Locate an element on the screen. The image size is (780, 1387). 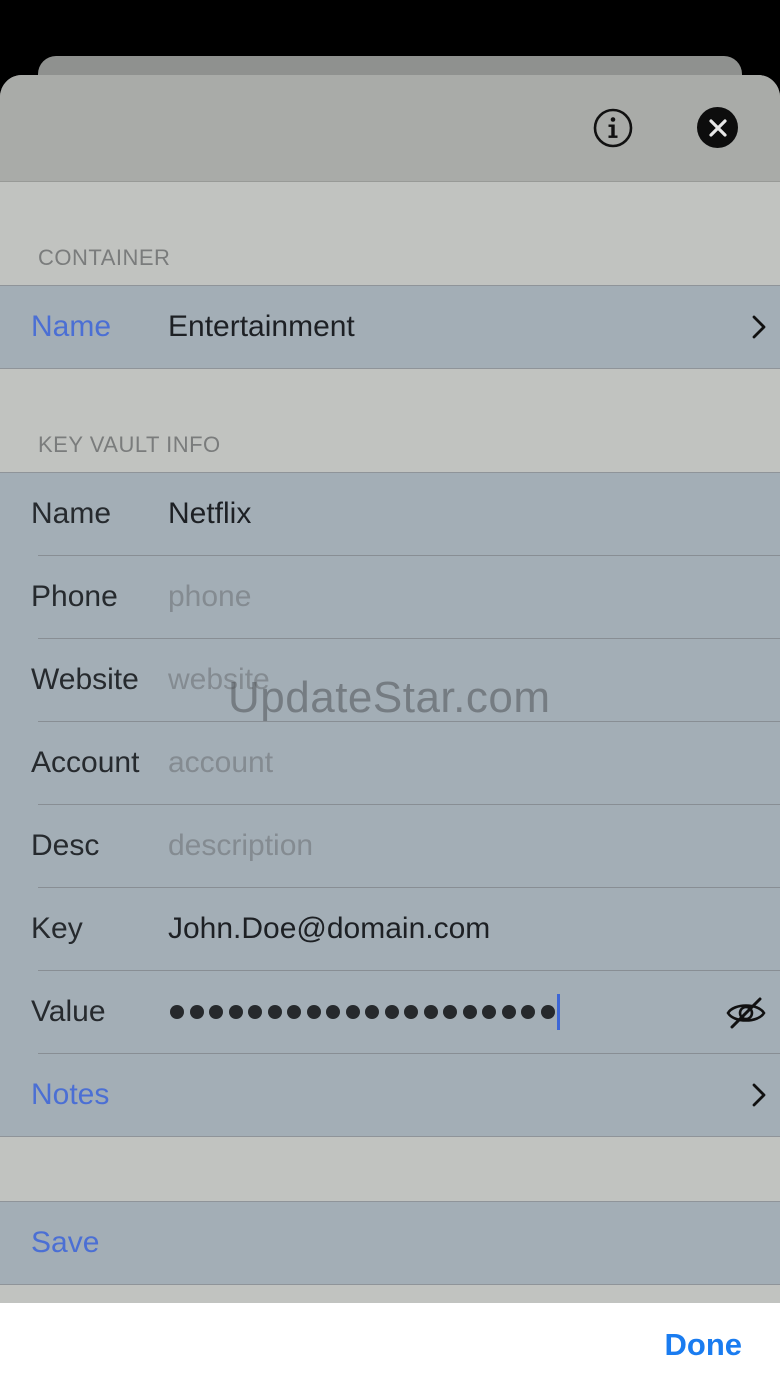
key-row: Key John.Doe@domain.com is located at coordinates (390, 928).